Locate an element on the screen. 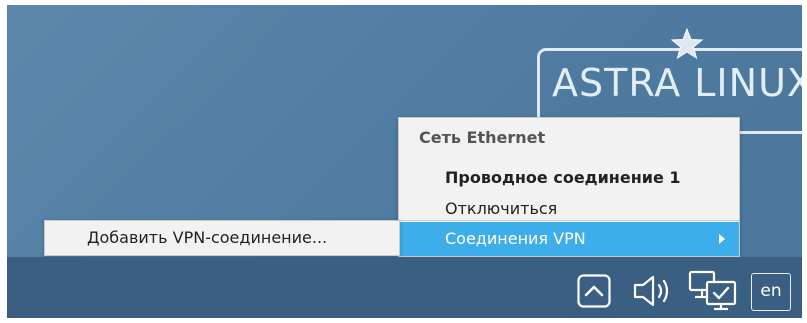 Image resolution: width=807 pixels, height=323 pixels. submenu-arrow-icon is located at coordinates (722, 239).